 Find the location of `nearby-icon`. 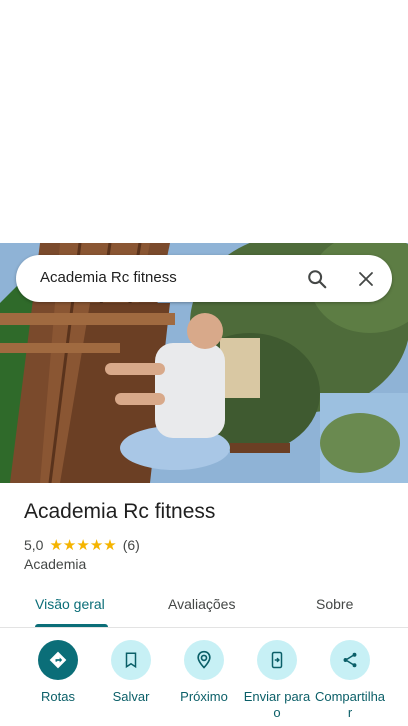

nearby-icon is located at coordinates (204, 660).